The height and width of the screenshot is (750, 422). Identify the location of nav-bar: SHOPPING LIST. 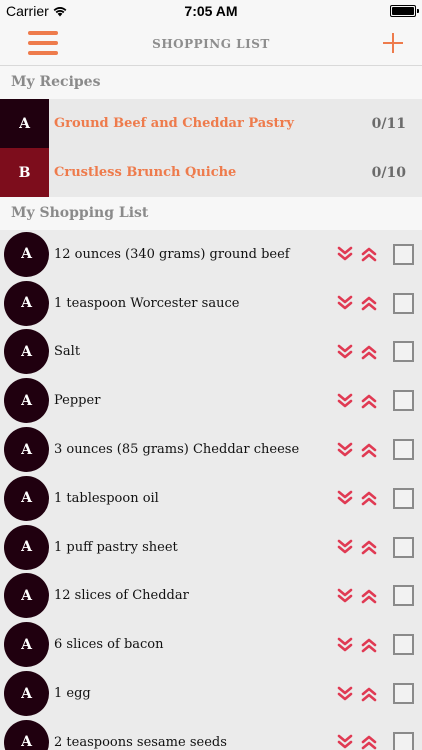
(211, 44).